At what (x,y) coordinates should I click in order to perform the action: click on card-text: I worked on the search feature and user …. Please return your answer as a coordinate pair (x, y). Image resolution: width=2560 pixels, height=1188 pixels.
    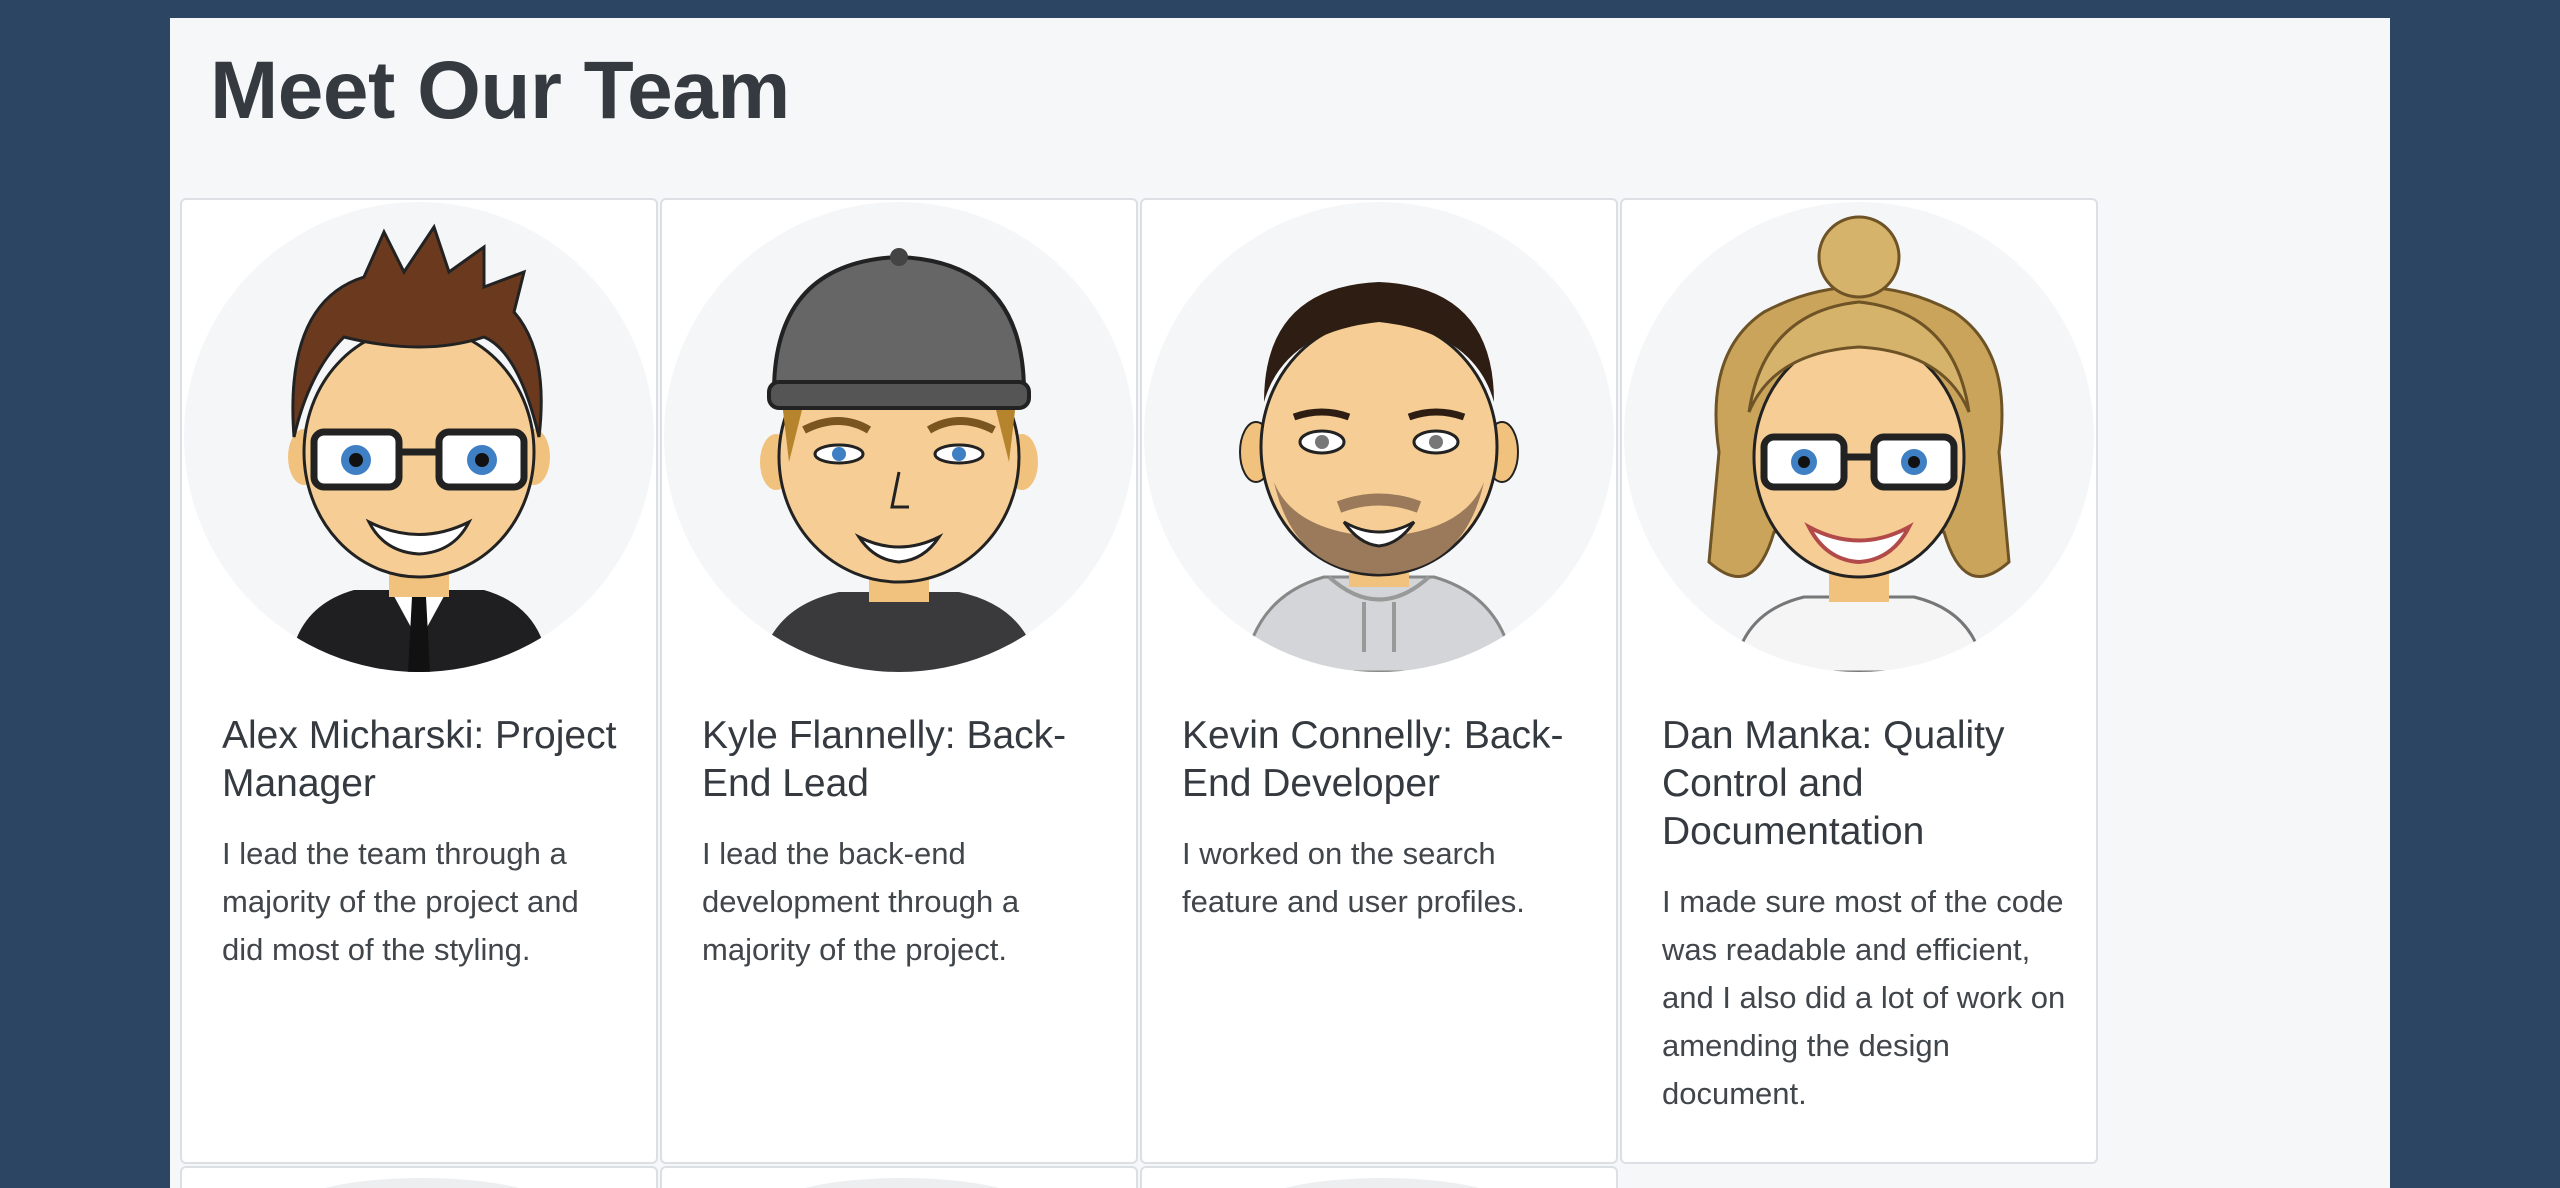
    Looking at the image, I should click on (1353, 877).